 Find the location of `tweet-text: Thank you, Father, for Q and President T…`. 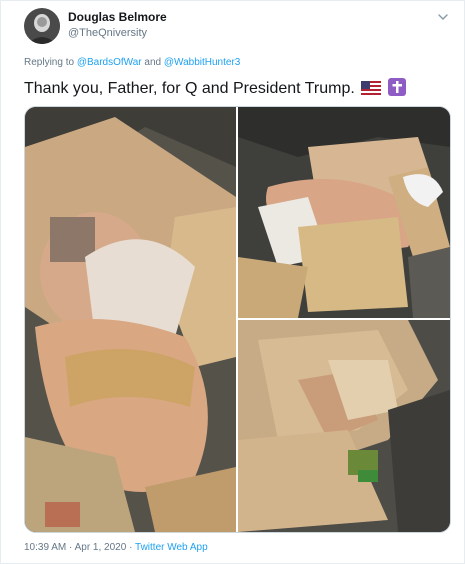

tweet-text: Thank you, Father, for Q and President T… is located at coordinates (215, 89).